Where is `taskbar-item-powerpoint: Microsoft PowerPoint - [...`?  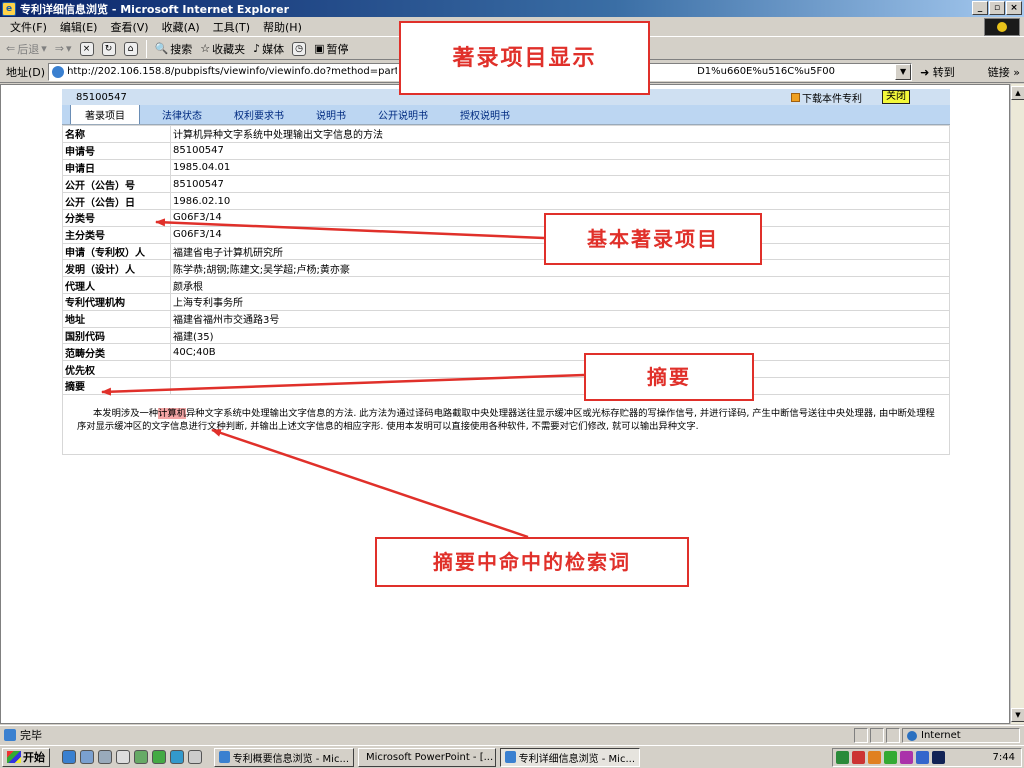
taskbar-item-powerpoint: Microsoft PowerPoint - [... is located at coordinates (427, 757).